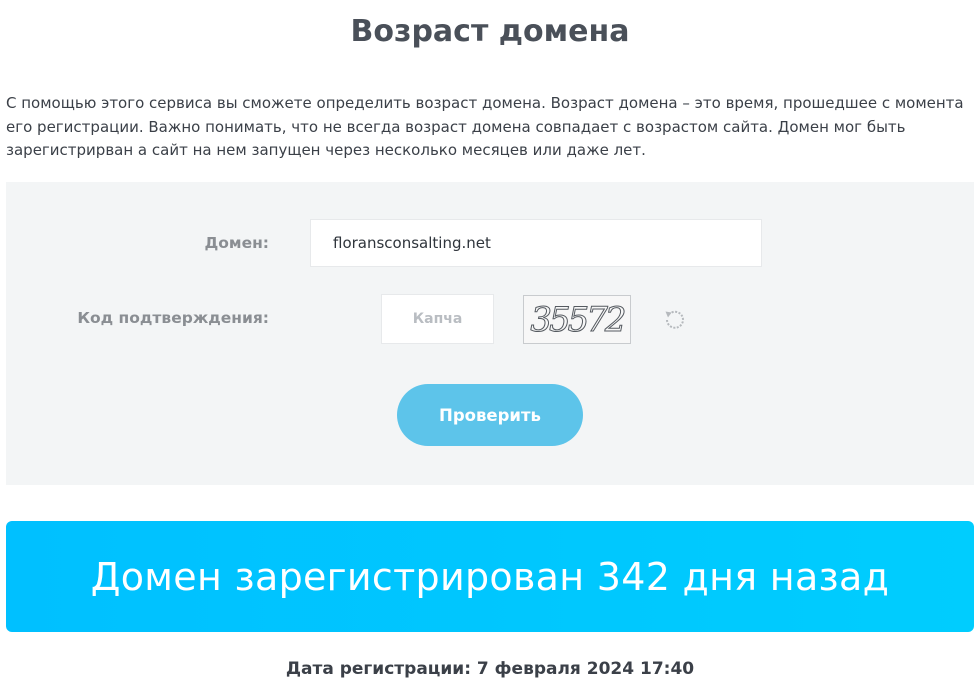 The width and height of the screenshot is (976, 698). I want to click on result-text: Домен зарегистрирован 342 дня назад, so click(490, 576).